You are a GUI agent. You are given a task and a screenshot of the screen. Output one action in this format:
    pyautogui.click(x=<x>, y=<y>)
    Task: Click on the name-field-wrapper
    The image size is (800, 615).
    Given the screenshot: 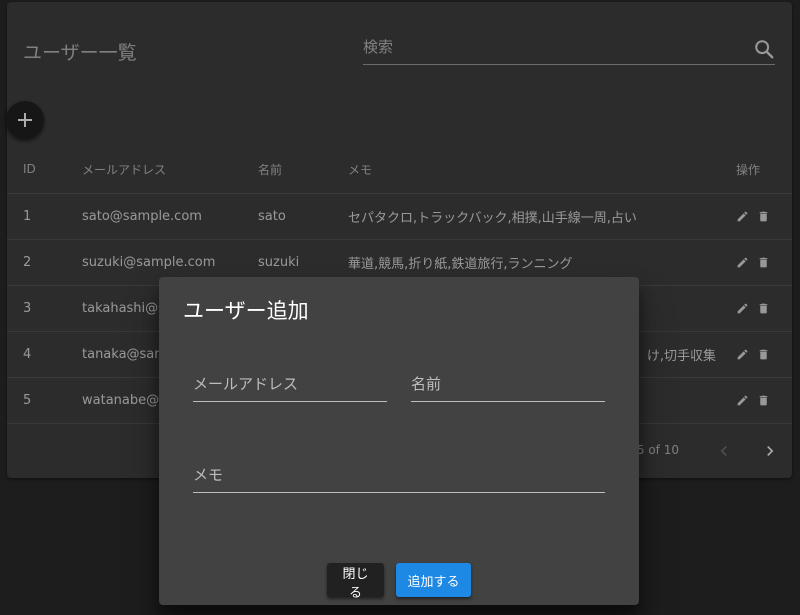 What is the action you would take?
    pyautogui.click(x=508, y=384)
    